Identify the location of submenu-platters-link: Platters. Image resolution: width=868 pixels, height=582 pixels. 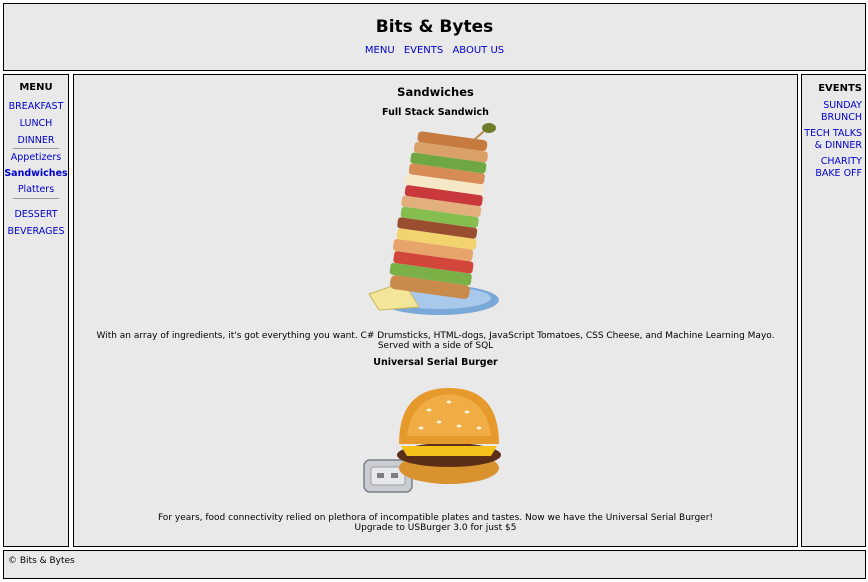
(36, 189).